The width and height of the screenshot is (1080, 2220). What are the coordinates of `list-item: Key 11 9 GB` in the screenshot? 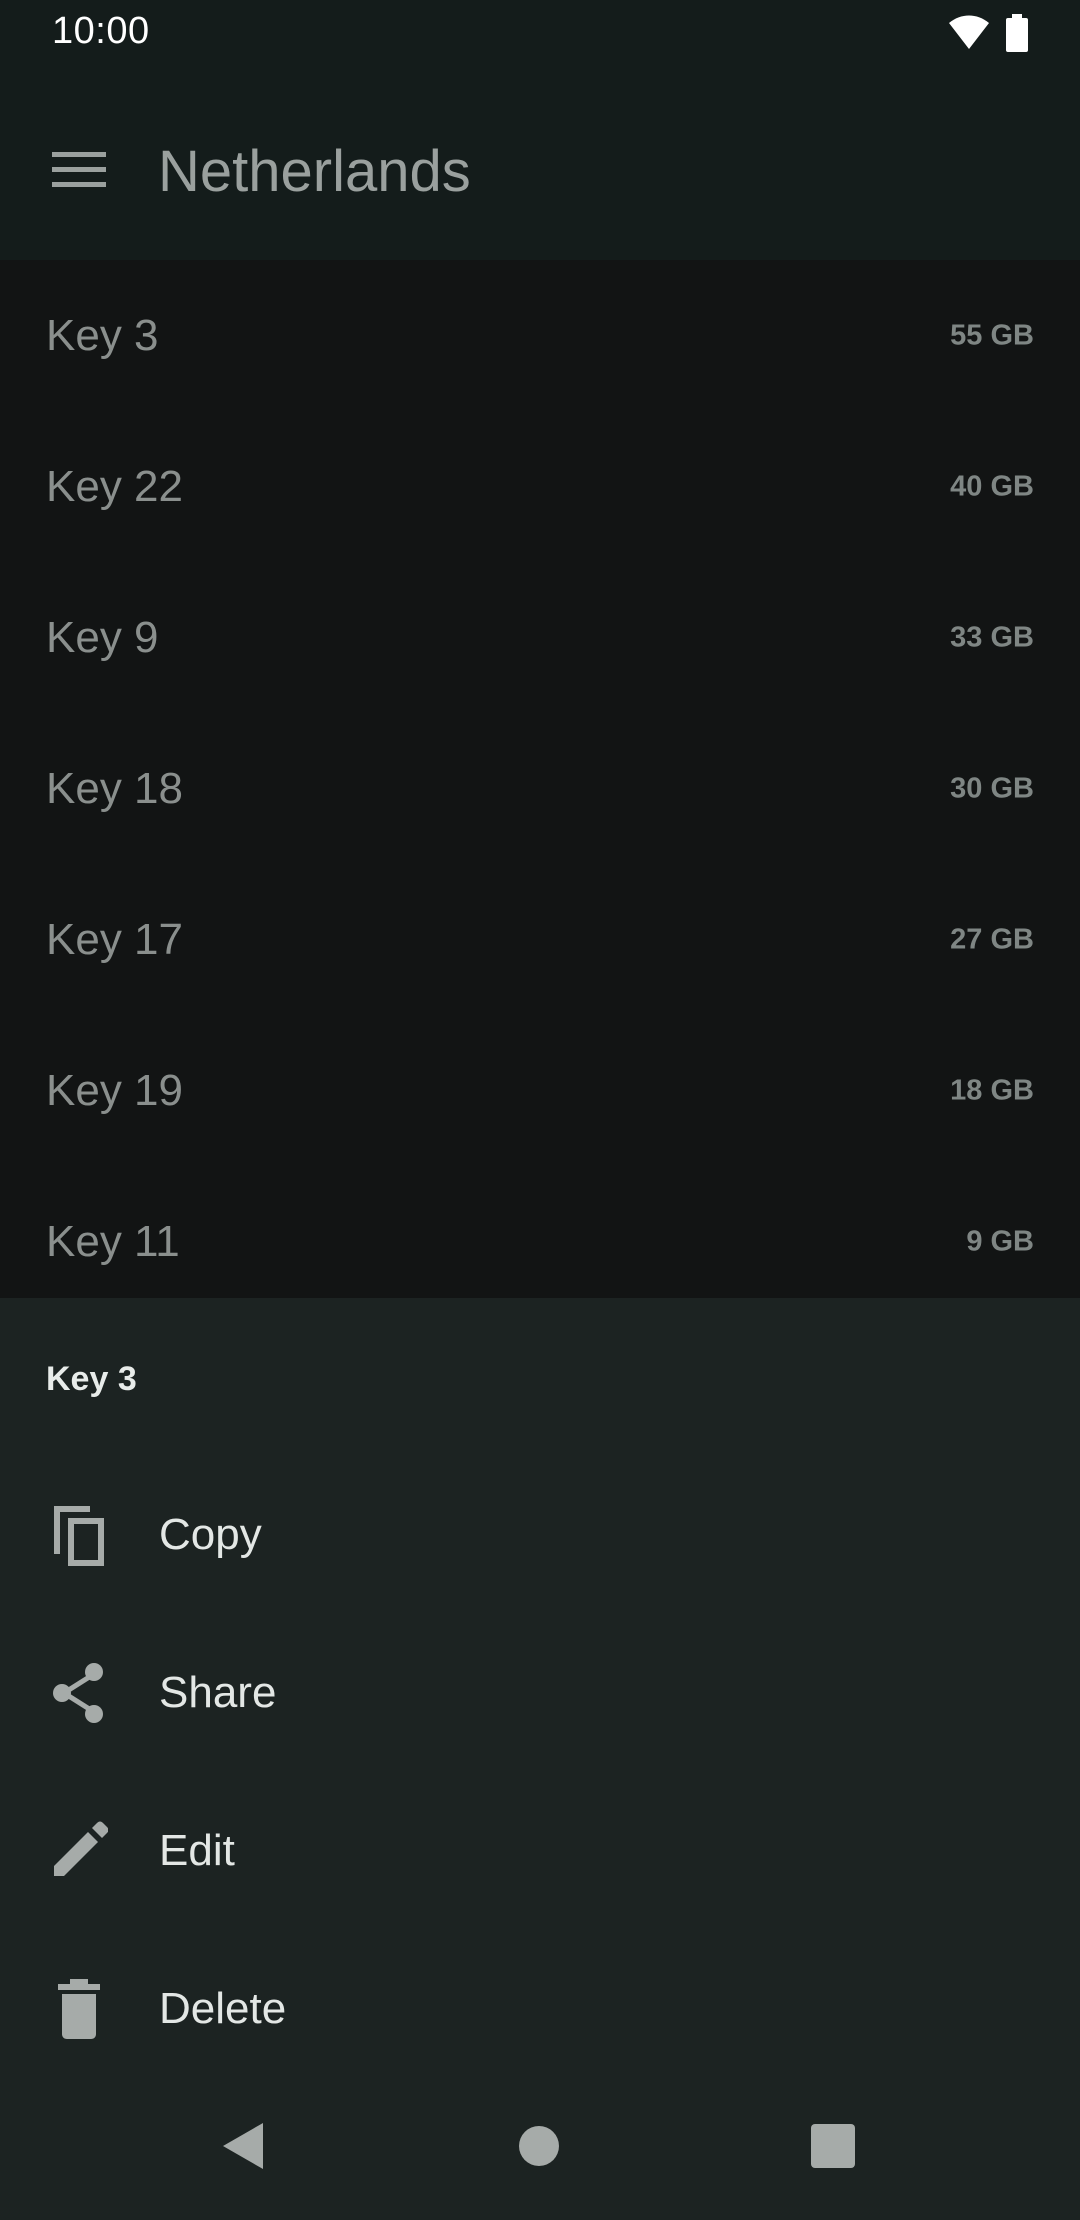 It's located at (540, 1232).